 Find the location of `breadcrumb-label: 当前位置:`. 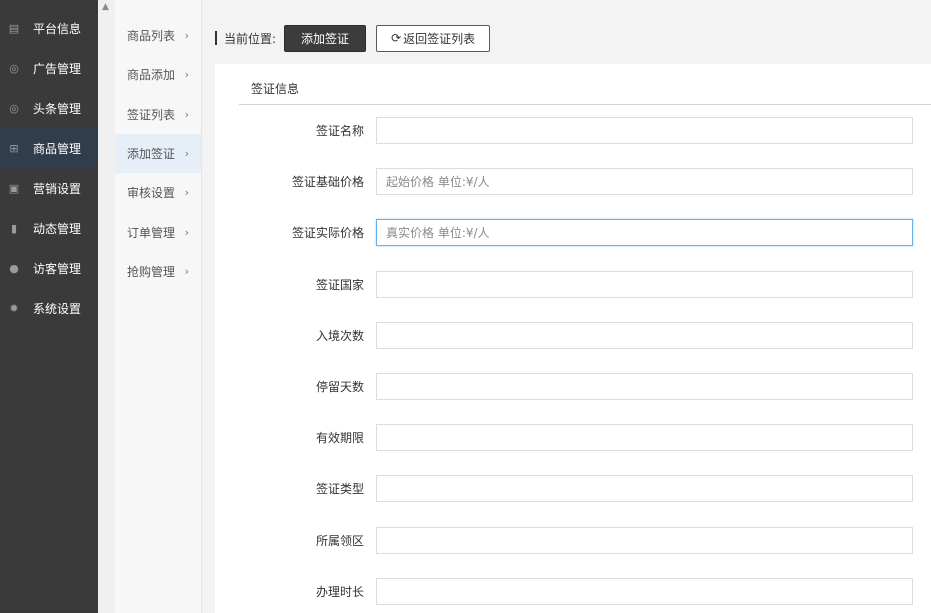

breadcrumb-label: 当前位置: is located at coordinates (250, 38).